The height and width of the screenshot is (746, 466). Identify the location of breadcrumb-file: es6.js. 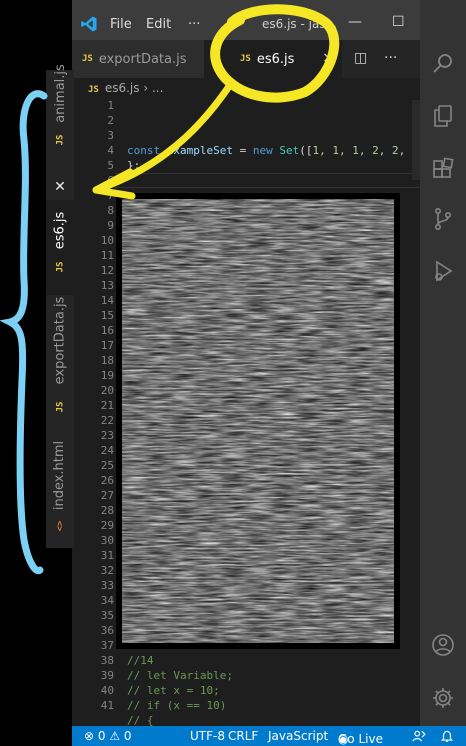
(122, 88).